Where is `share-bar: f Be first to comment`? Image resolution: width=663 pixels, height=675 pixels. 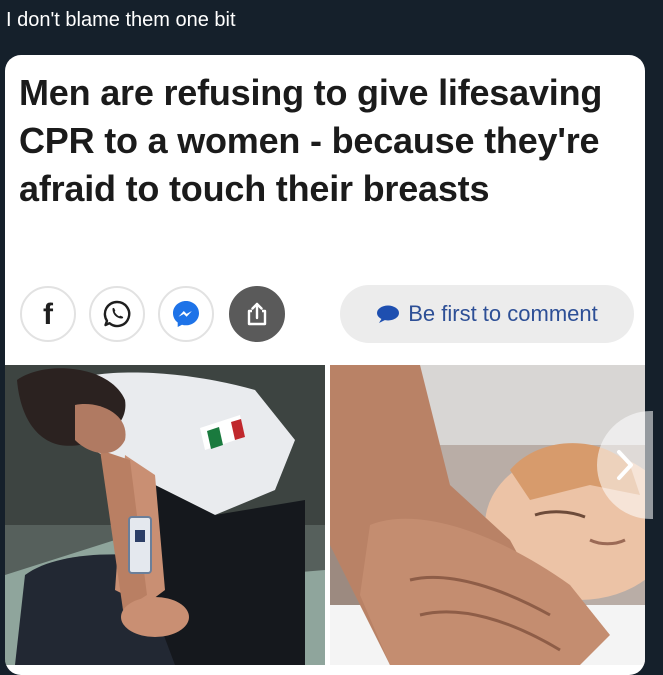 share-bar: f Be first to comment is located at coordinates (330, 314).